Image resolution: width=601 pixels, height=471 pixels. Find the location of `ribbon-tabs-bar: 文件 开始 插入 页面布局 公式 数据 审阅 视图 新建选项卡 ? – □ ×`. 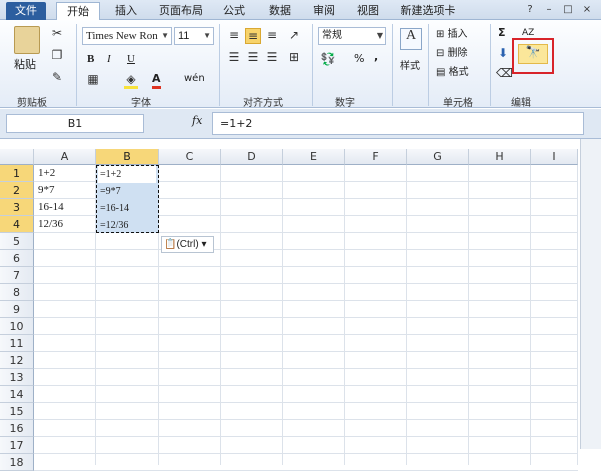

ribbon-tabs-bar: 文件 开始 插入 页面布局 公式 数据 审阅 视图 新建选项卡 ? – □ × is located at coordinates (300, 10).